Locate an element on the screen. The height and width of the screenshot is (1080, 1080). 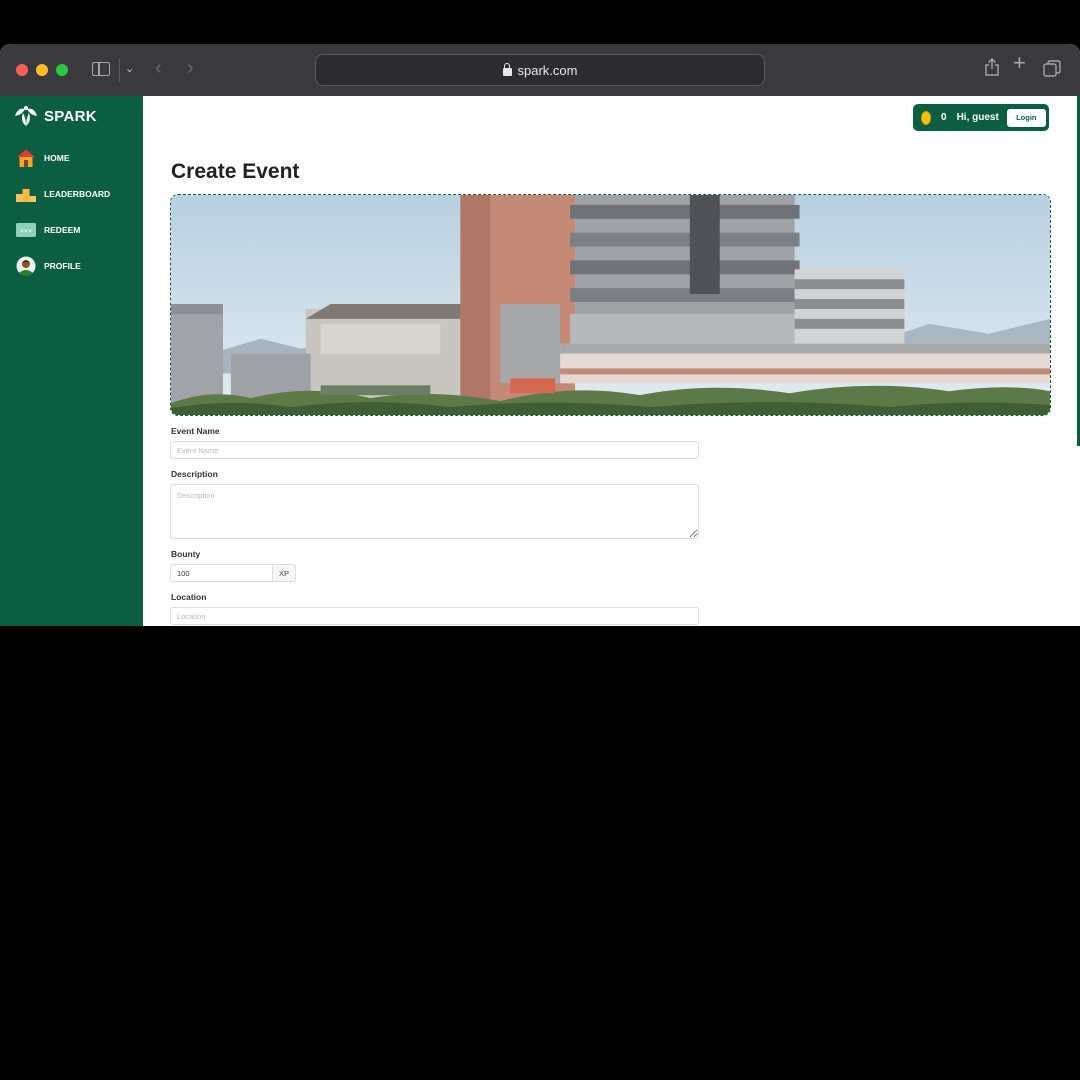
forward-icon: › is located at coordinates (190, 68).